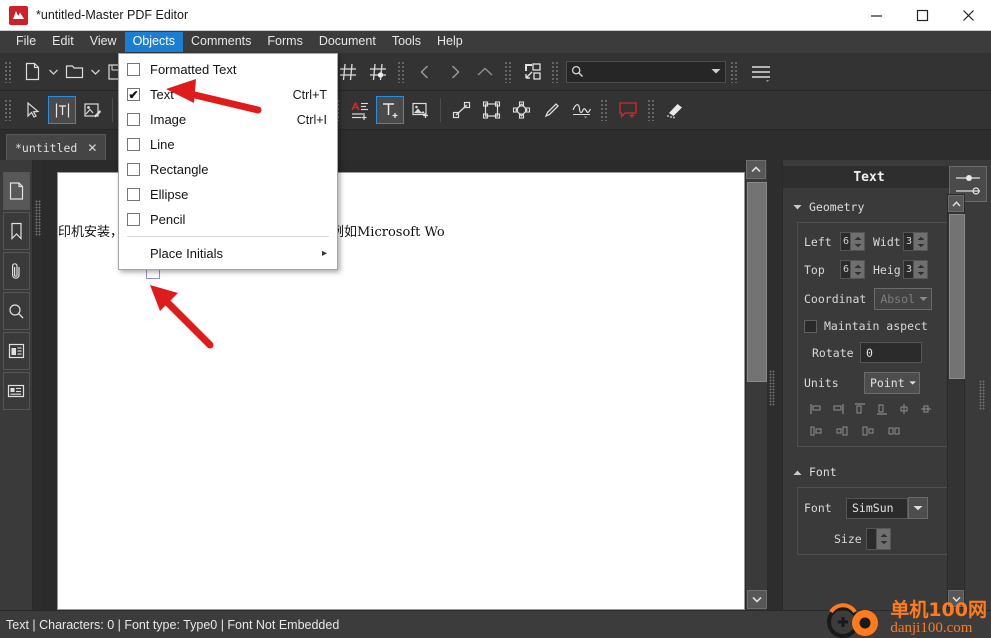 The height and width of the screenshot is (638, 991). I want to click on menu-item-place-initials: Place Initials ▸, so click(228, 253).